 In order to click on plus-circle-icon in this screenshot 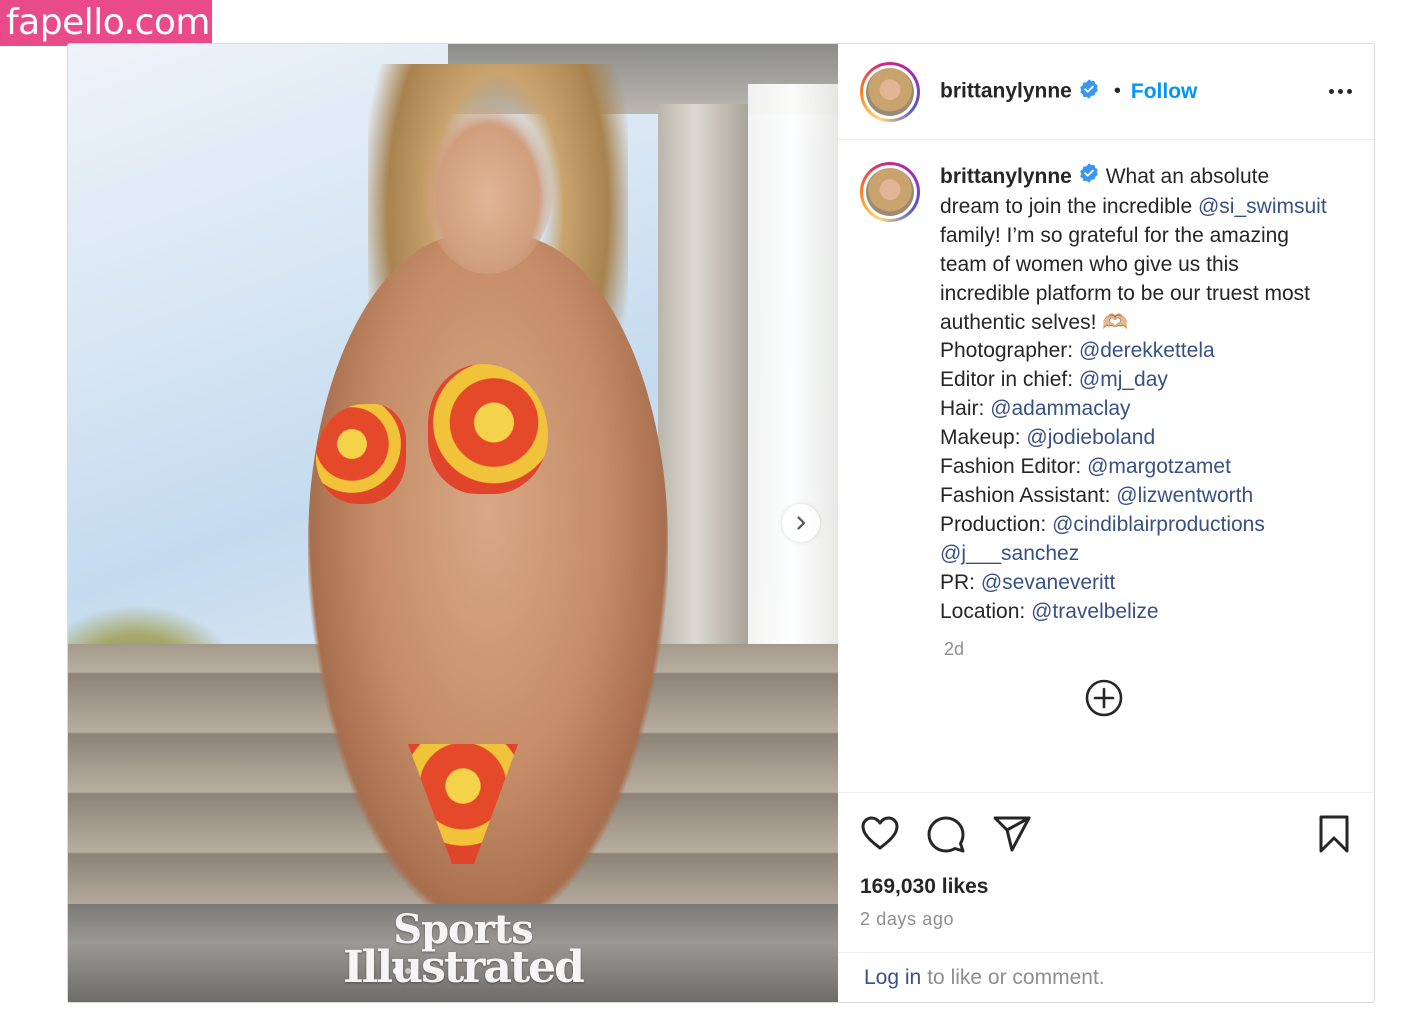, I will do `click(1104, 698)`.